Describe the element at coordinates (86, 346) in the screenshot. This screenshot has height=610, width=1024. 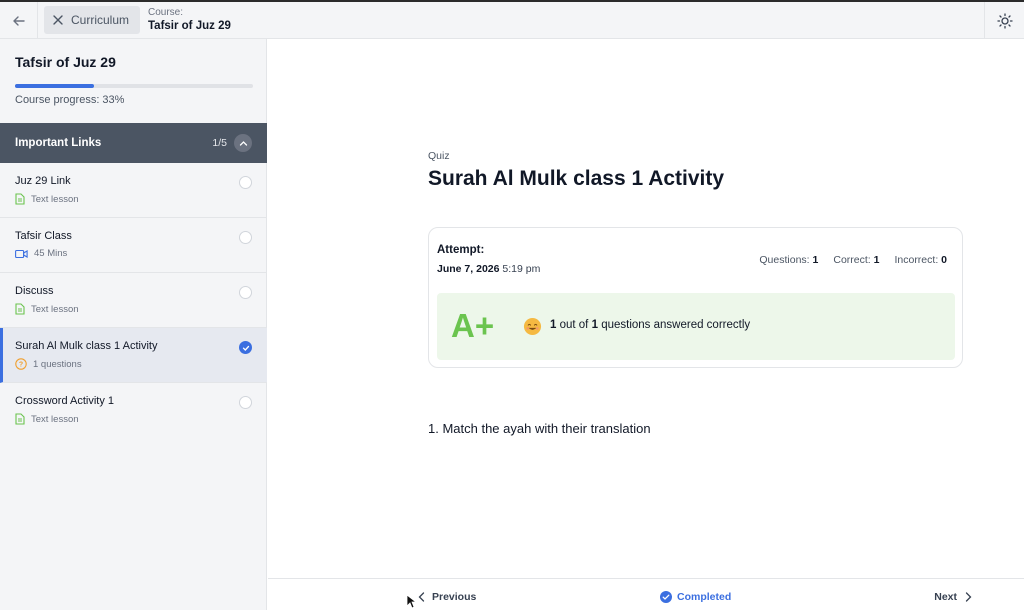
I see `lesson-title: Surah Al Mulk class 1 Activity` at that location.